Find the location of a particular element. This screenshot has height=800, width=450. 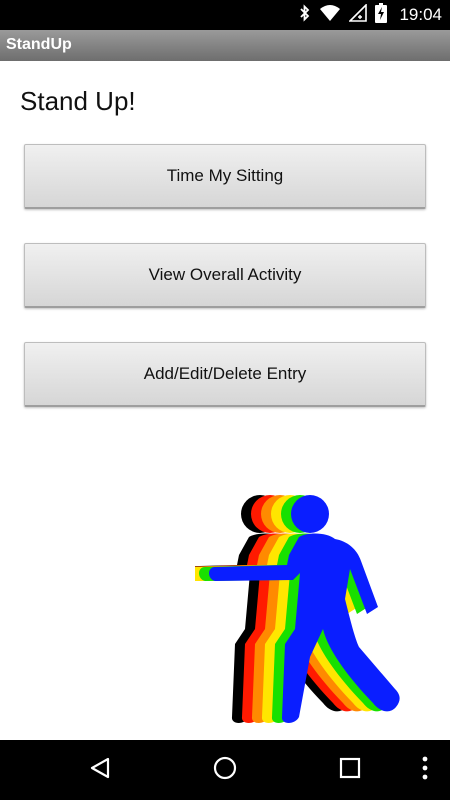

overflow-menu-button is located at coordinates (425, 770).